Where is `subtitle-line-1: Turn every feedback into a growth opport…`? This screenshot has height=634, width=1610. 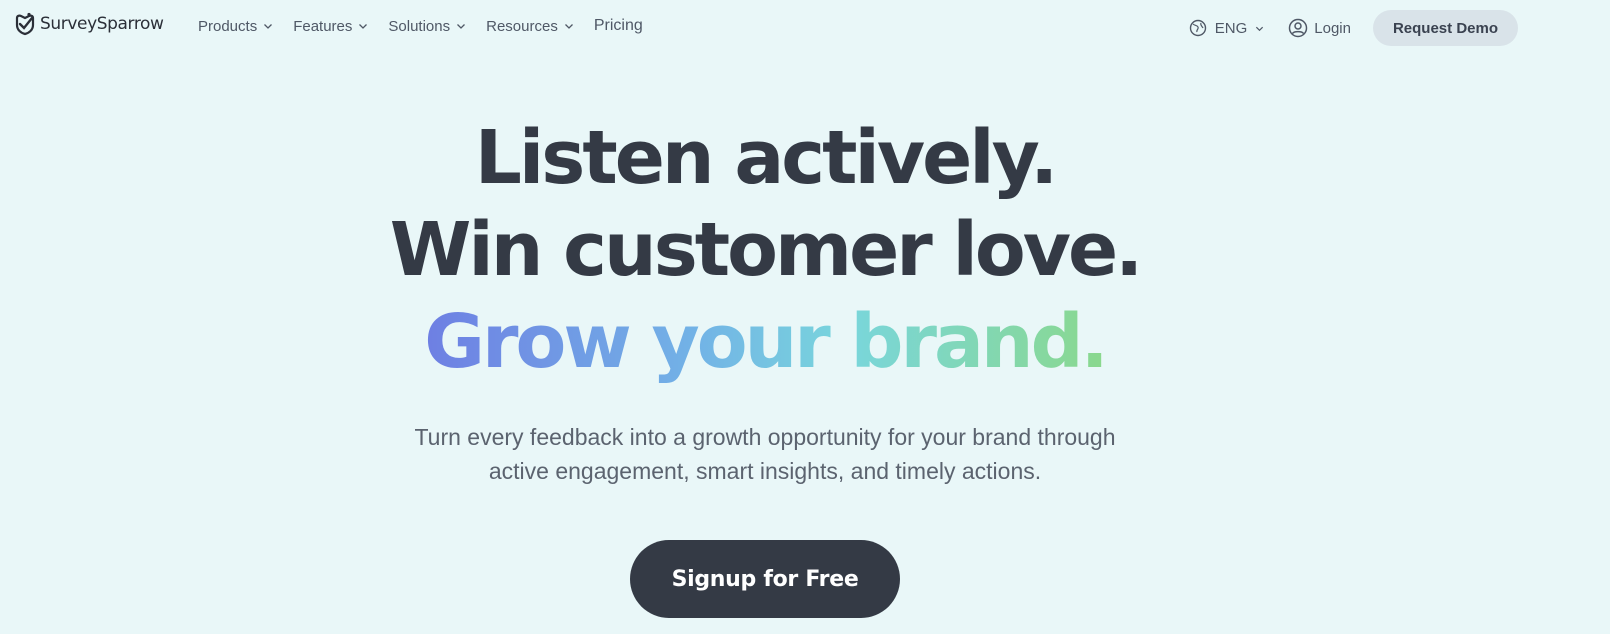 subtitle-line-1: Turn every feedback into a growth opport… is located at coordinates (765, 437).